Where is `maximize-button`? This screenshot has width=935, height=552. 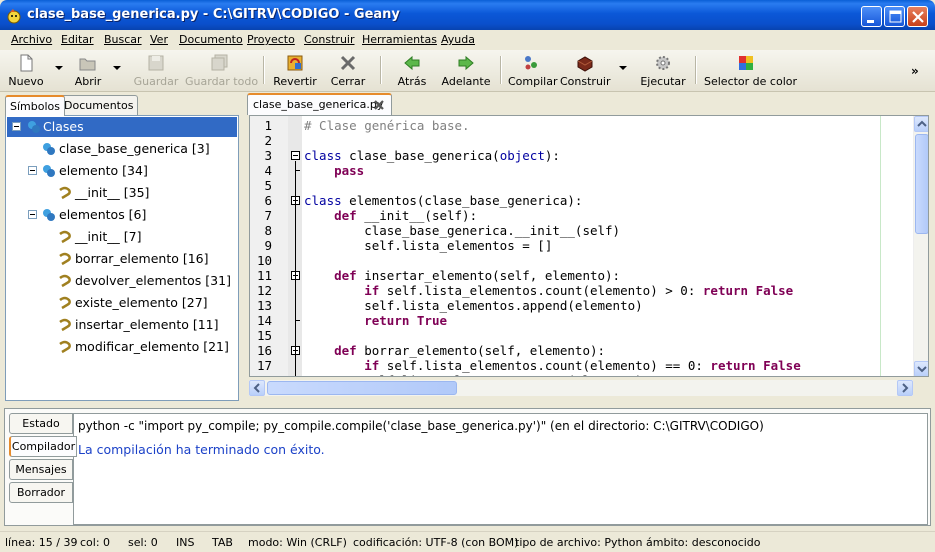
maximize-button is located at coordinates (894, 16).